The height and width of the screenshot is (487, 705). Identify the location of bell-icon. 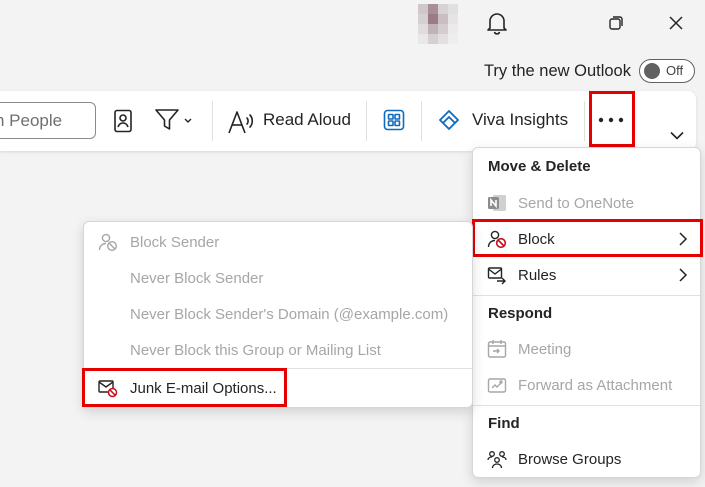
(497, 23).